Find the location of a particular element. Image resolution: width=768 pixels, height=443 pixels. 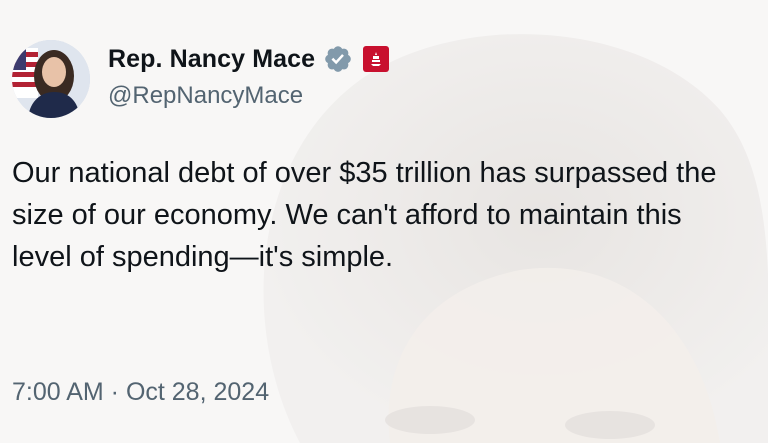

verified-badge-icon is located at coordinates (338, 59).